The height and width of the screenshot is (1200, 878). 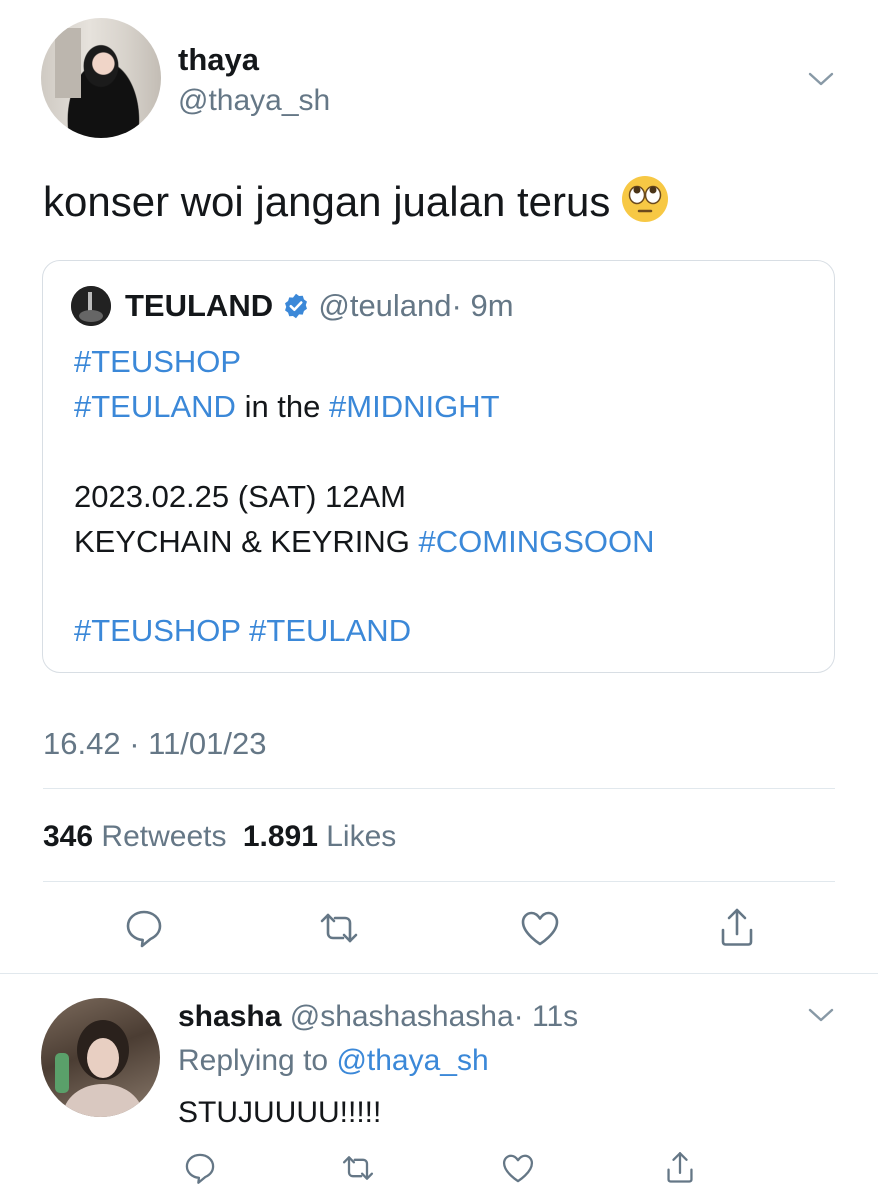 What do you see at coordinates (282, 406) in the screenshot?
I see `quoted-line-2-text: in the` at bounding box center [282, 406].